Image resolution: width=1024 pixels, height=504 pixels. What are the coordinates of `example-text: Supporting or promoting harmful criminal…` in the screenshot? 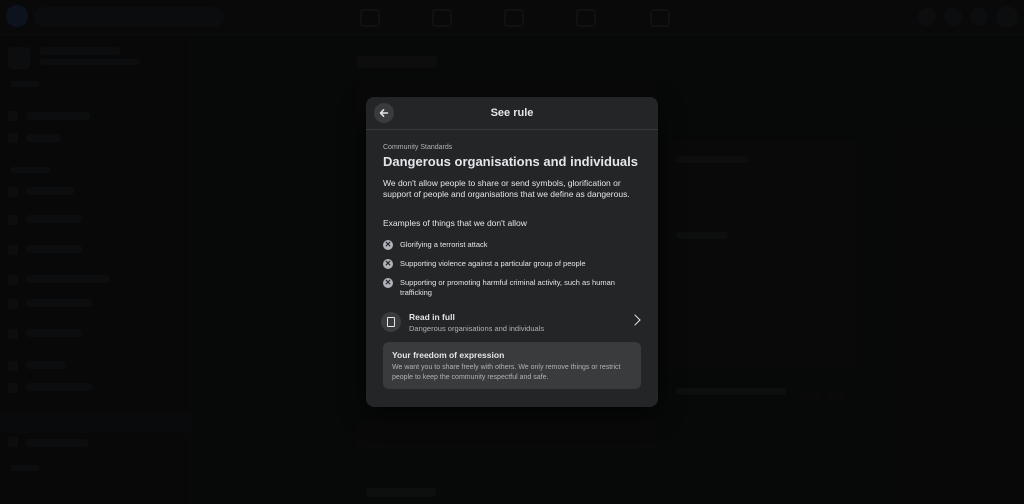 It's located at (507, 287).